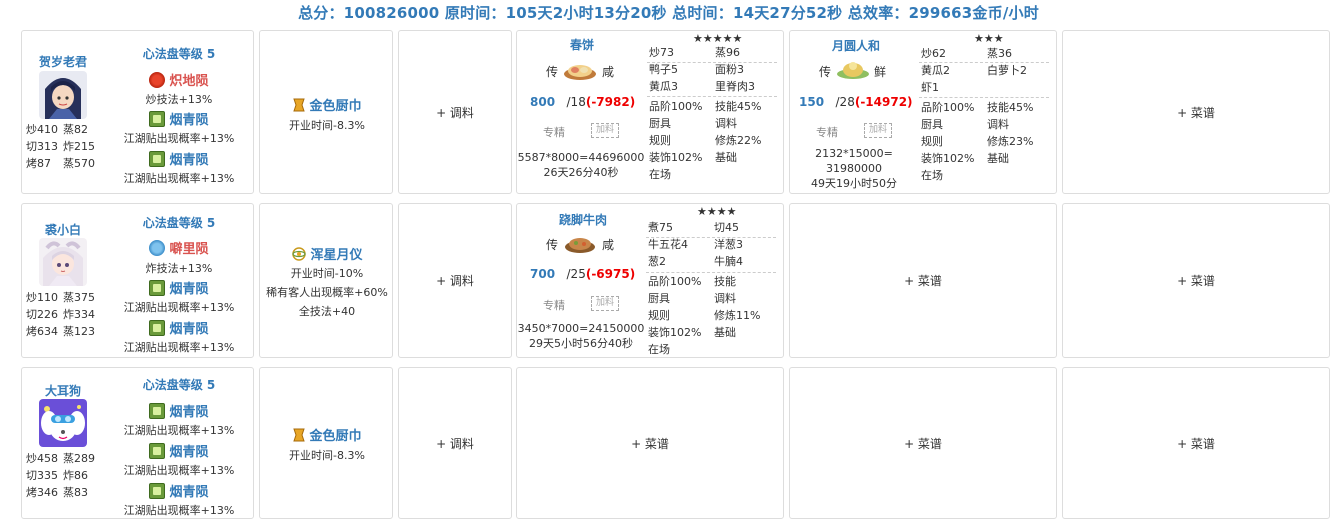 This screenshot has height=525, width=1337. Describe the element at coordinates (60, 475) in the screenshot. I see `chef-stats: 炒458 蒸289 切335 炸86 烤346 蒸83` at that location.